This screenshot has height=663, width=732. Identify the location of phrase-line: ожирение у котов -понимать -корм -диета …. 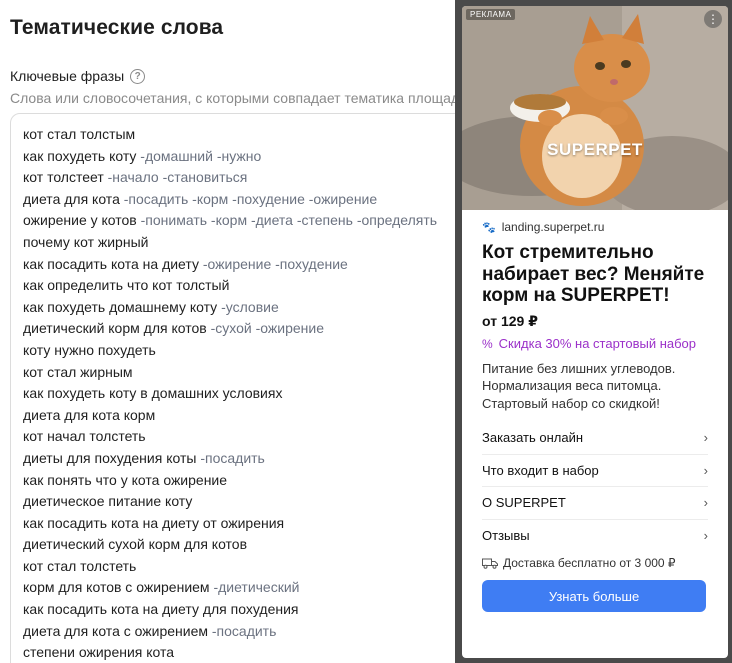
(241, 221).